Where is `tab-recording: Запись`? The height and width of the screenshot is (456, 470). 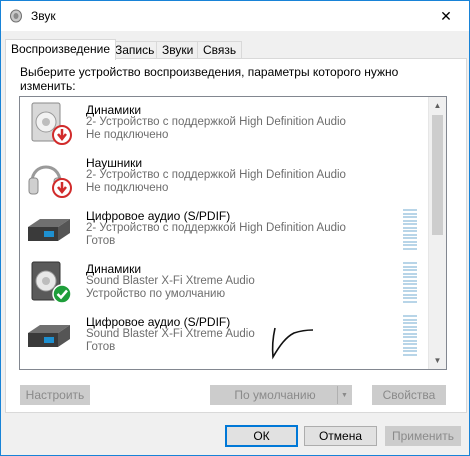
tab-recording: Запись is located at coordinates (135, 50).